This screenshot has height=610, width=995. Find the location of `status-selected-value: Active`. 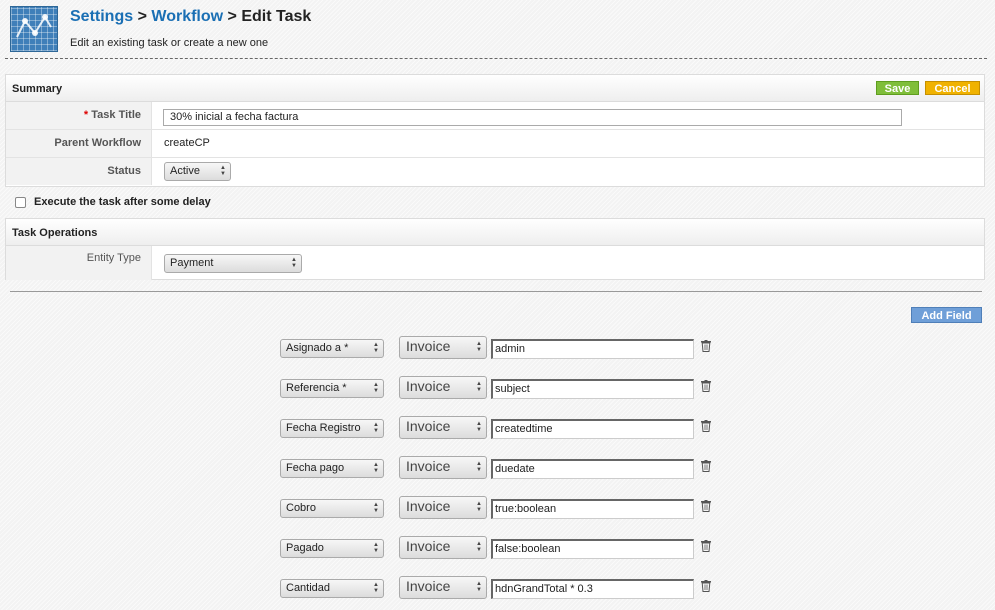

status-selected-value: Active is located at coordinates (185, 171).